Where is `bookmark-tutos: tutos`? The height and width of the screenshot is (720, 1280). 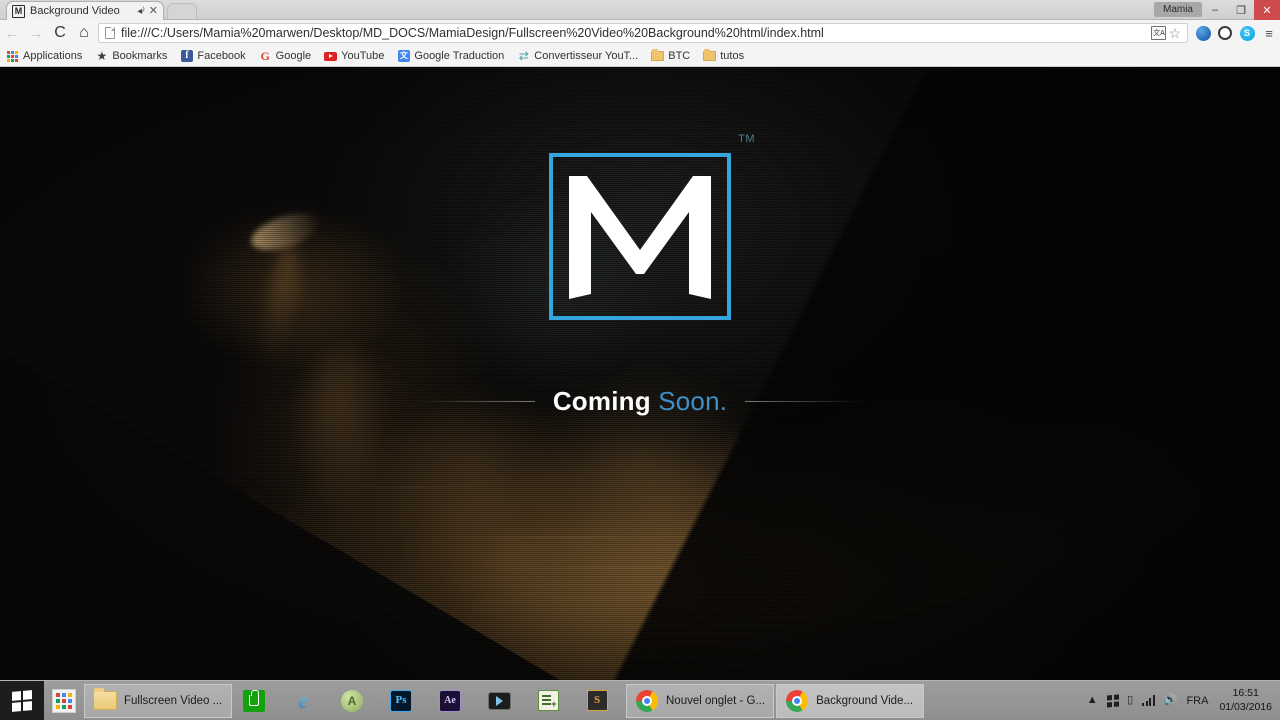 bookmark-tutos: tutos is located at coordinates (724, 56).